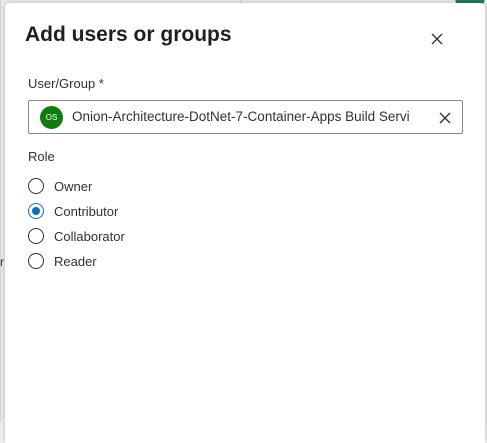  I want to click on user-group-label: User/Group *, so click(66, 83).